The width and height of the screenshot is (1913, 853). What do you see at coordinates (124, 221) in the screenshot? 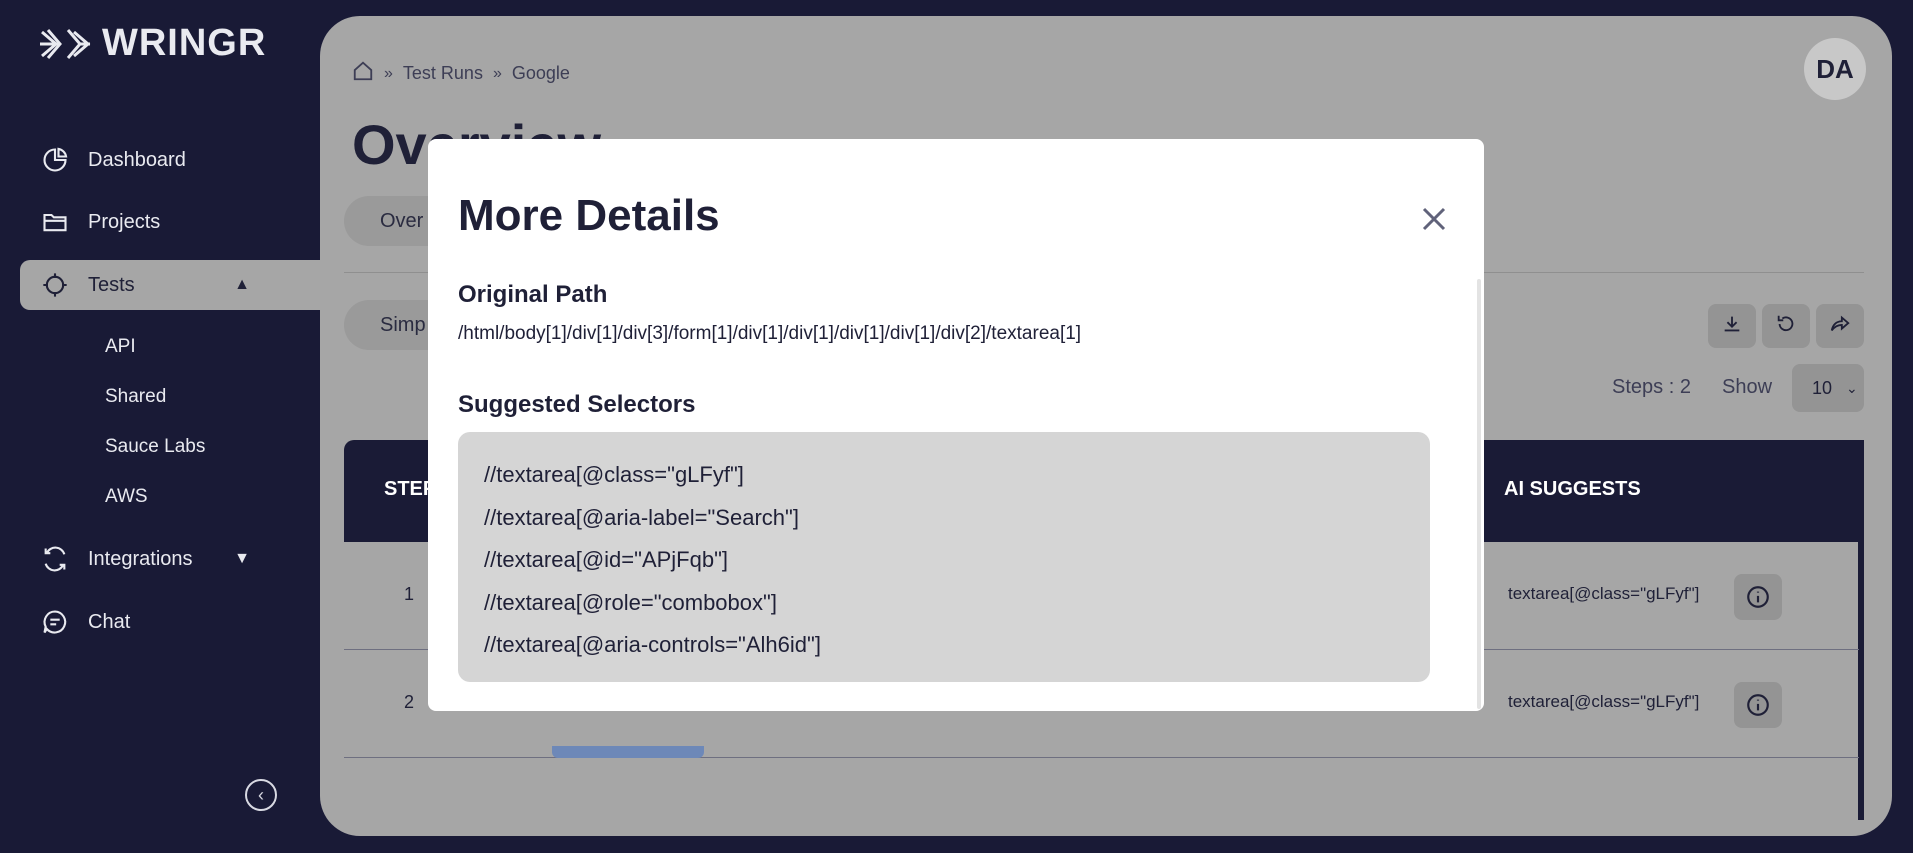
I see `sidebar-item-label: Projects` at bounding box center [124, 221].